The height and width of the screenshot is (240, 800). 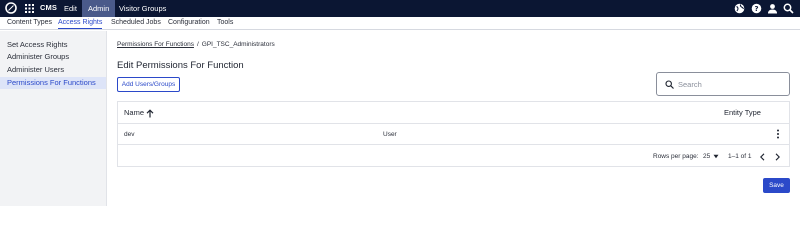 I want to click on cell-entity-type: User, so click(x=390, y=134).